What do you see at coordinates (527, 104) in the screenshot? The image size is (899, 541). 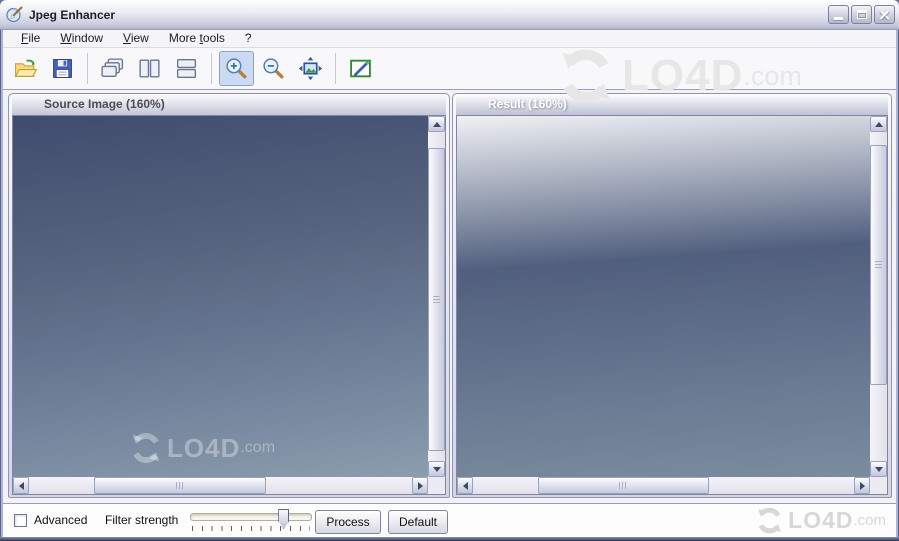 I see `result-panel-title: Result (160%)` at bounding box center [527, 104].